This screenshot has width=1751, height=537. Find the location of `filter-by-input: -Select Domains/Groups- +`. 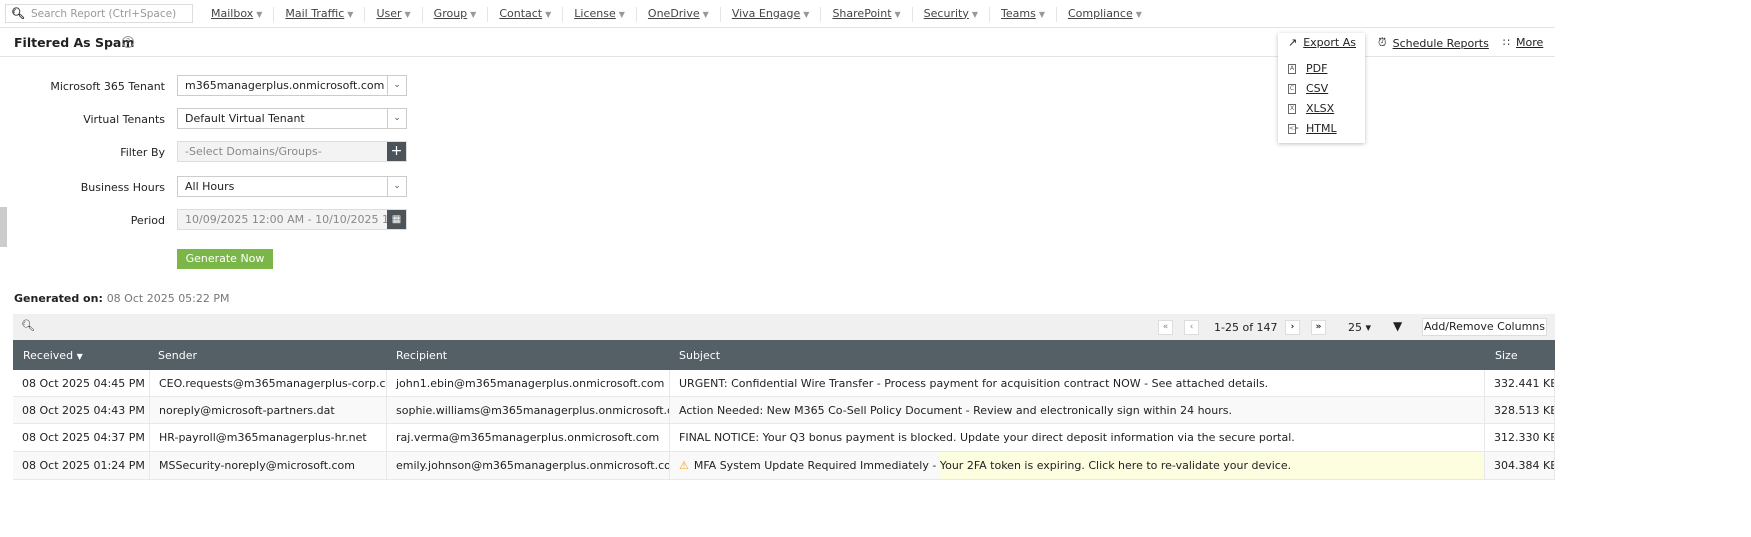

filter-by-input: -Select Domains/Groups- + is located at coordinates (292, 151).